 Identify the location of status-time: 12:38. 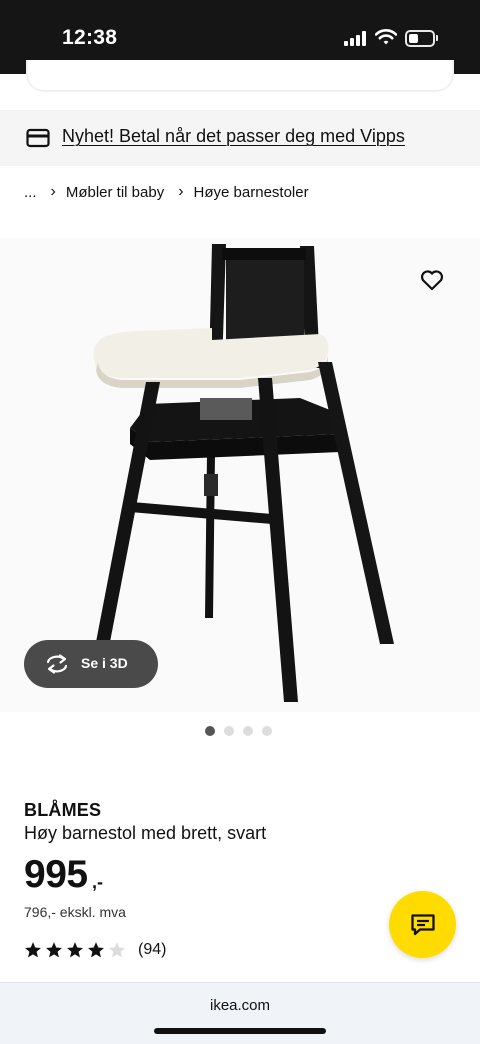
(90, 37).